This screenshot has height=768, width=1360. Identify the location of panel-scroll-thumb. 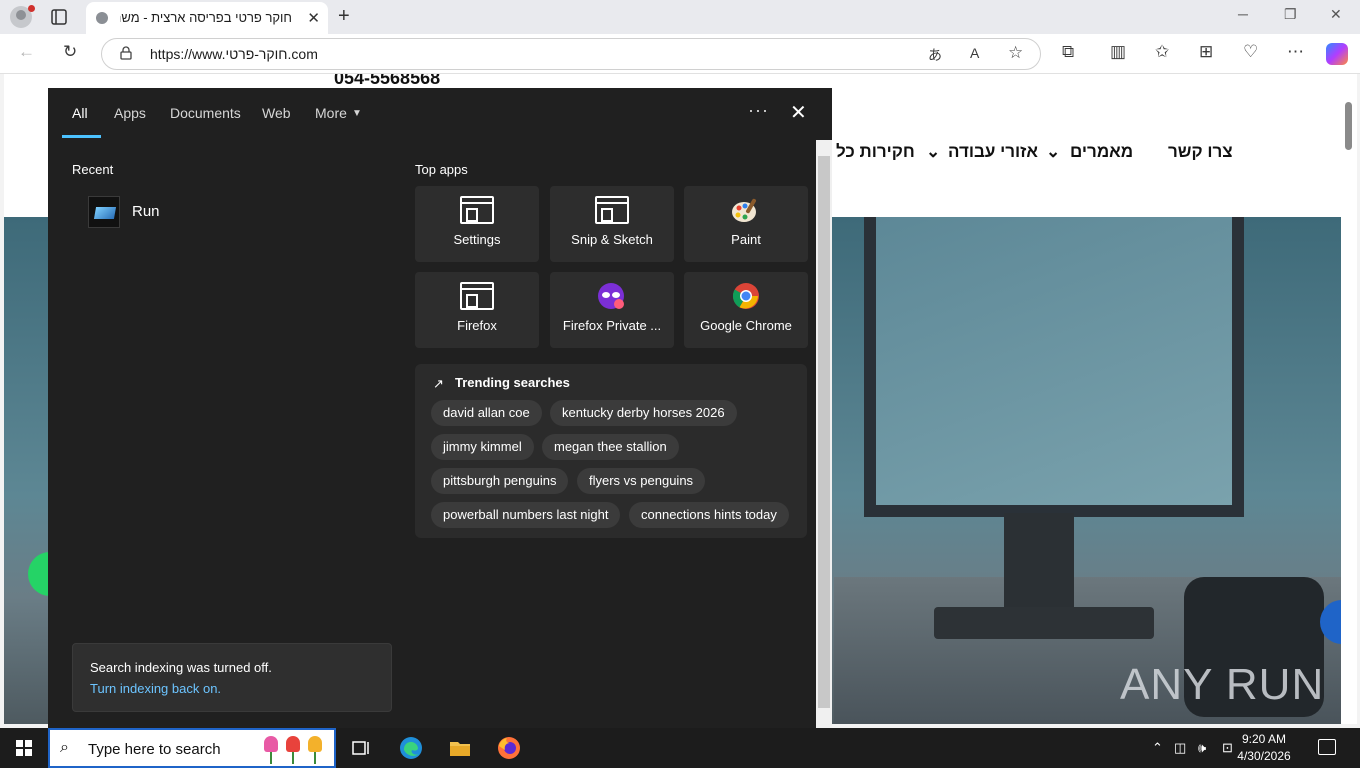
(824, 432).